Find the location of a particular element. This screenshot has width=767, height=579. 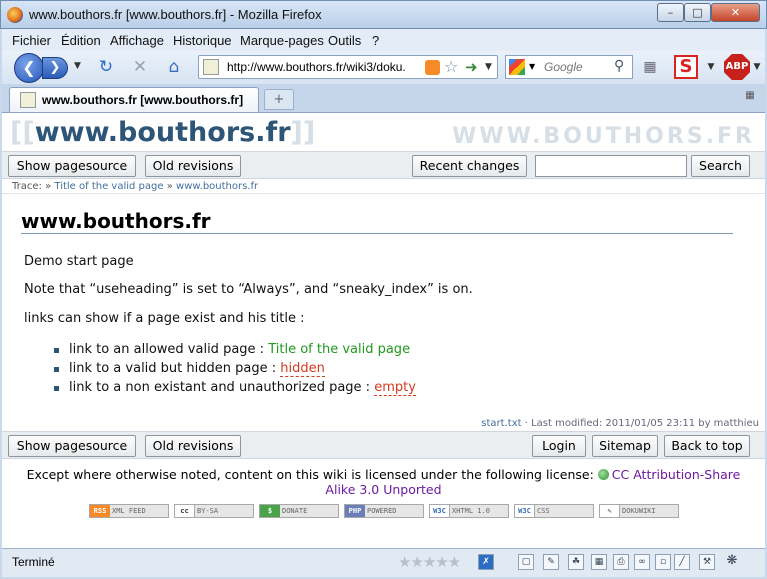

page-title: www.bouthors.fr is located at coordinates (116, 221).